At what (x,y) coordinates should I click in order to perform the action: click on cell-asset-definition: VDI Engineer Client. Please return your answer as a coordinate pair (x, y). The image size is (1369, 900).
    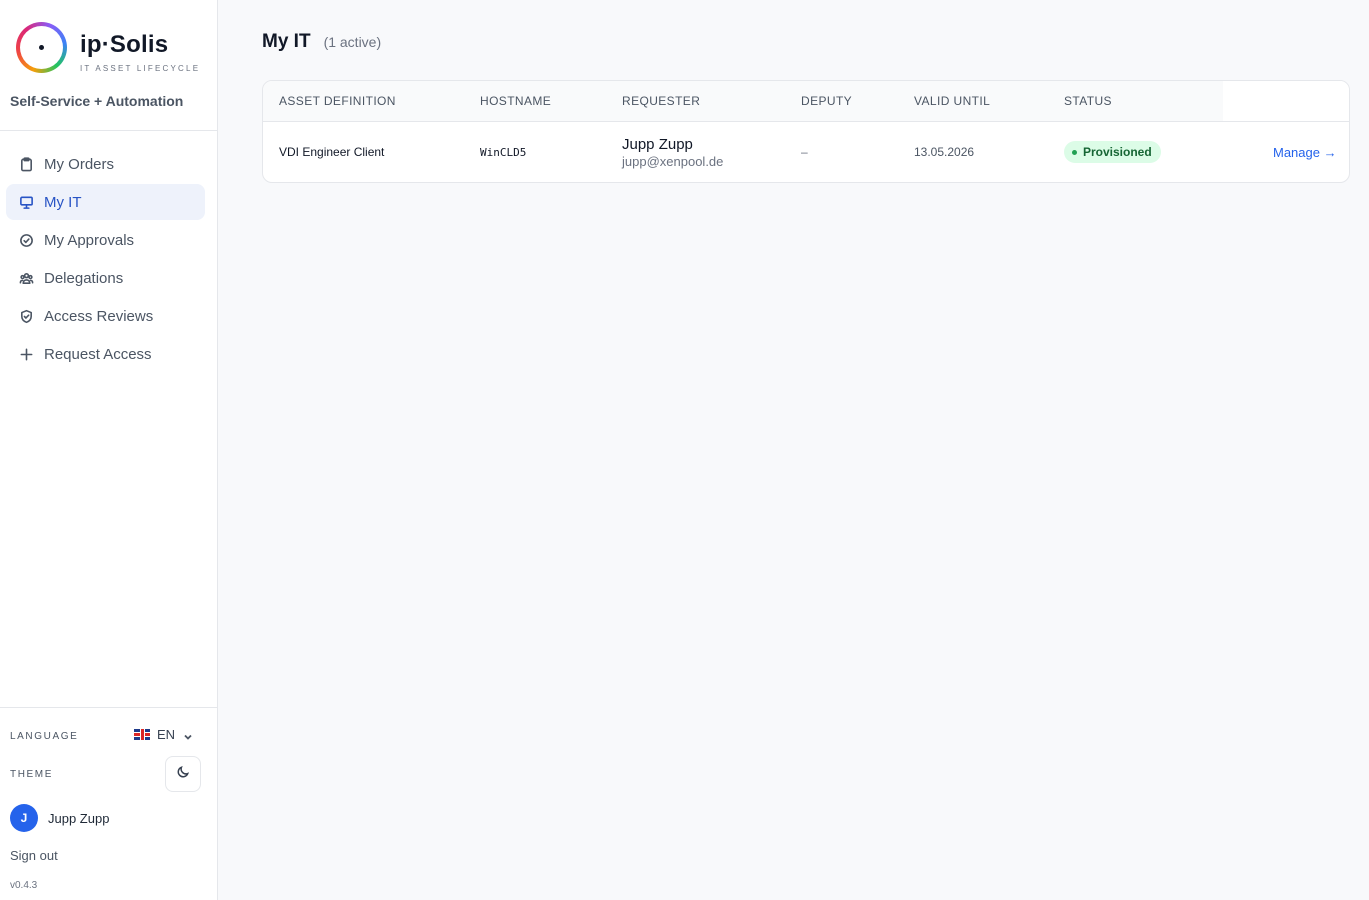
    Looking at the image, I should click on (332, 152).